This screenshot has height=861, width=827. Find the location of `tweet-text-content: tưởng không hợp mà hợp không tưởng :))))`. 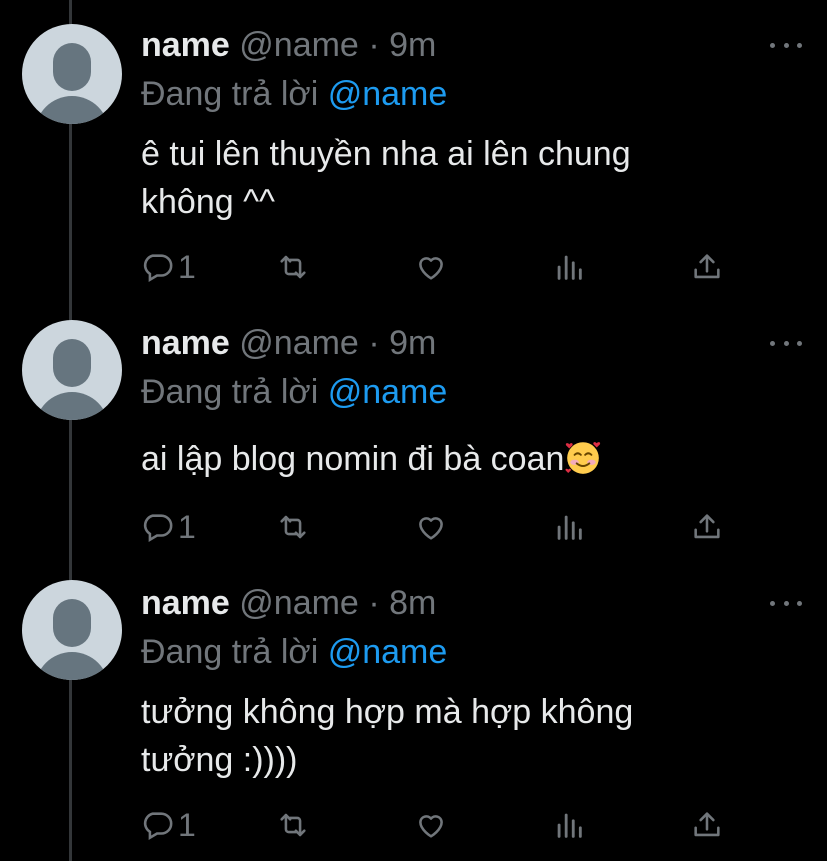

tweet-text-content: tưởng không hợp mà hợp không tưởng :)))) is located at coordinates (387, 736).